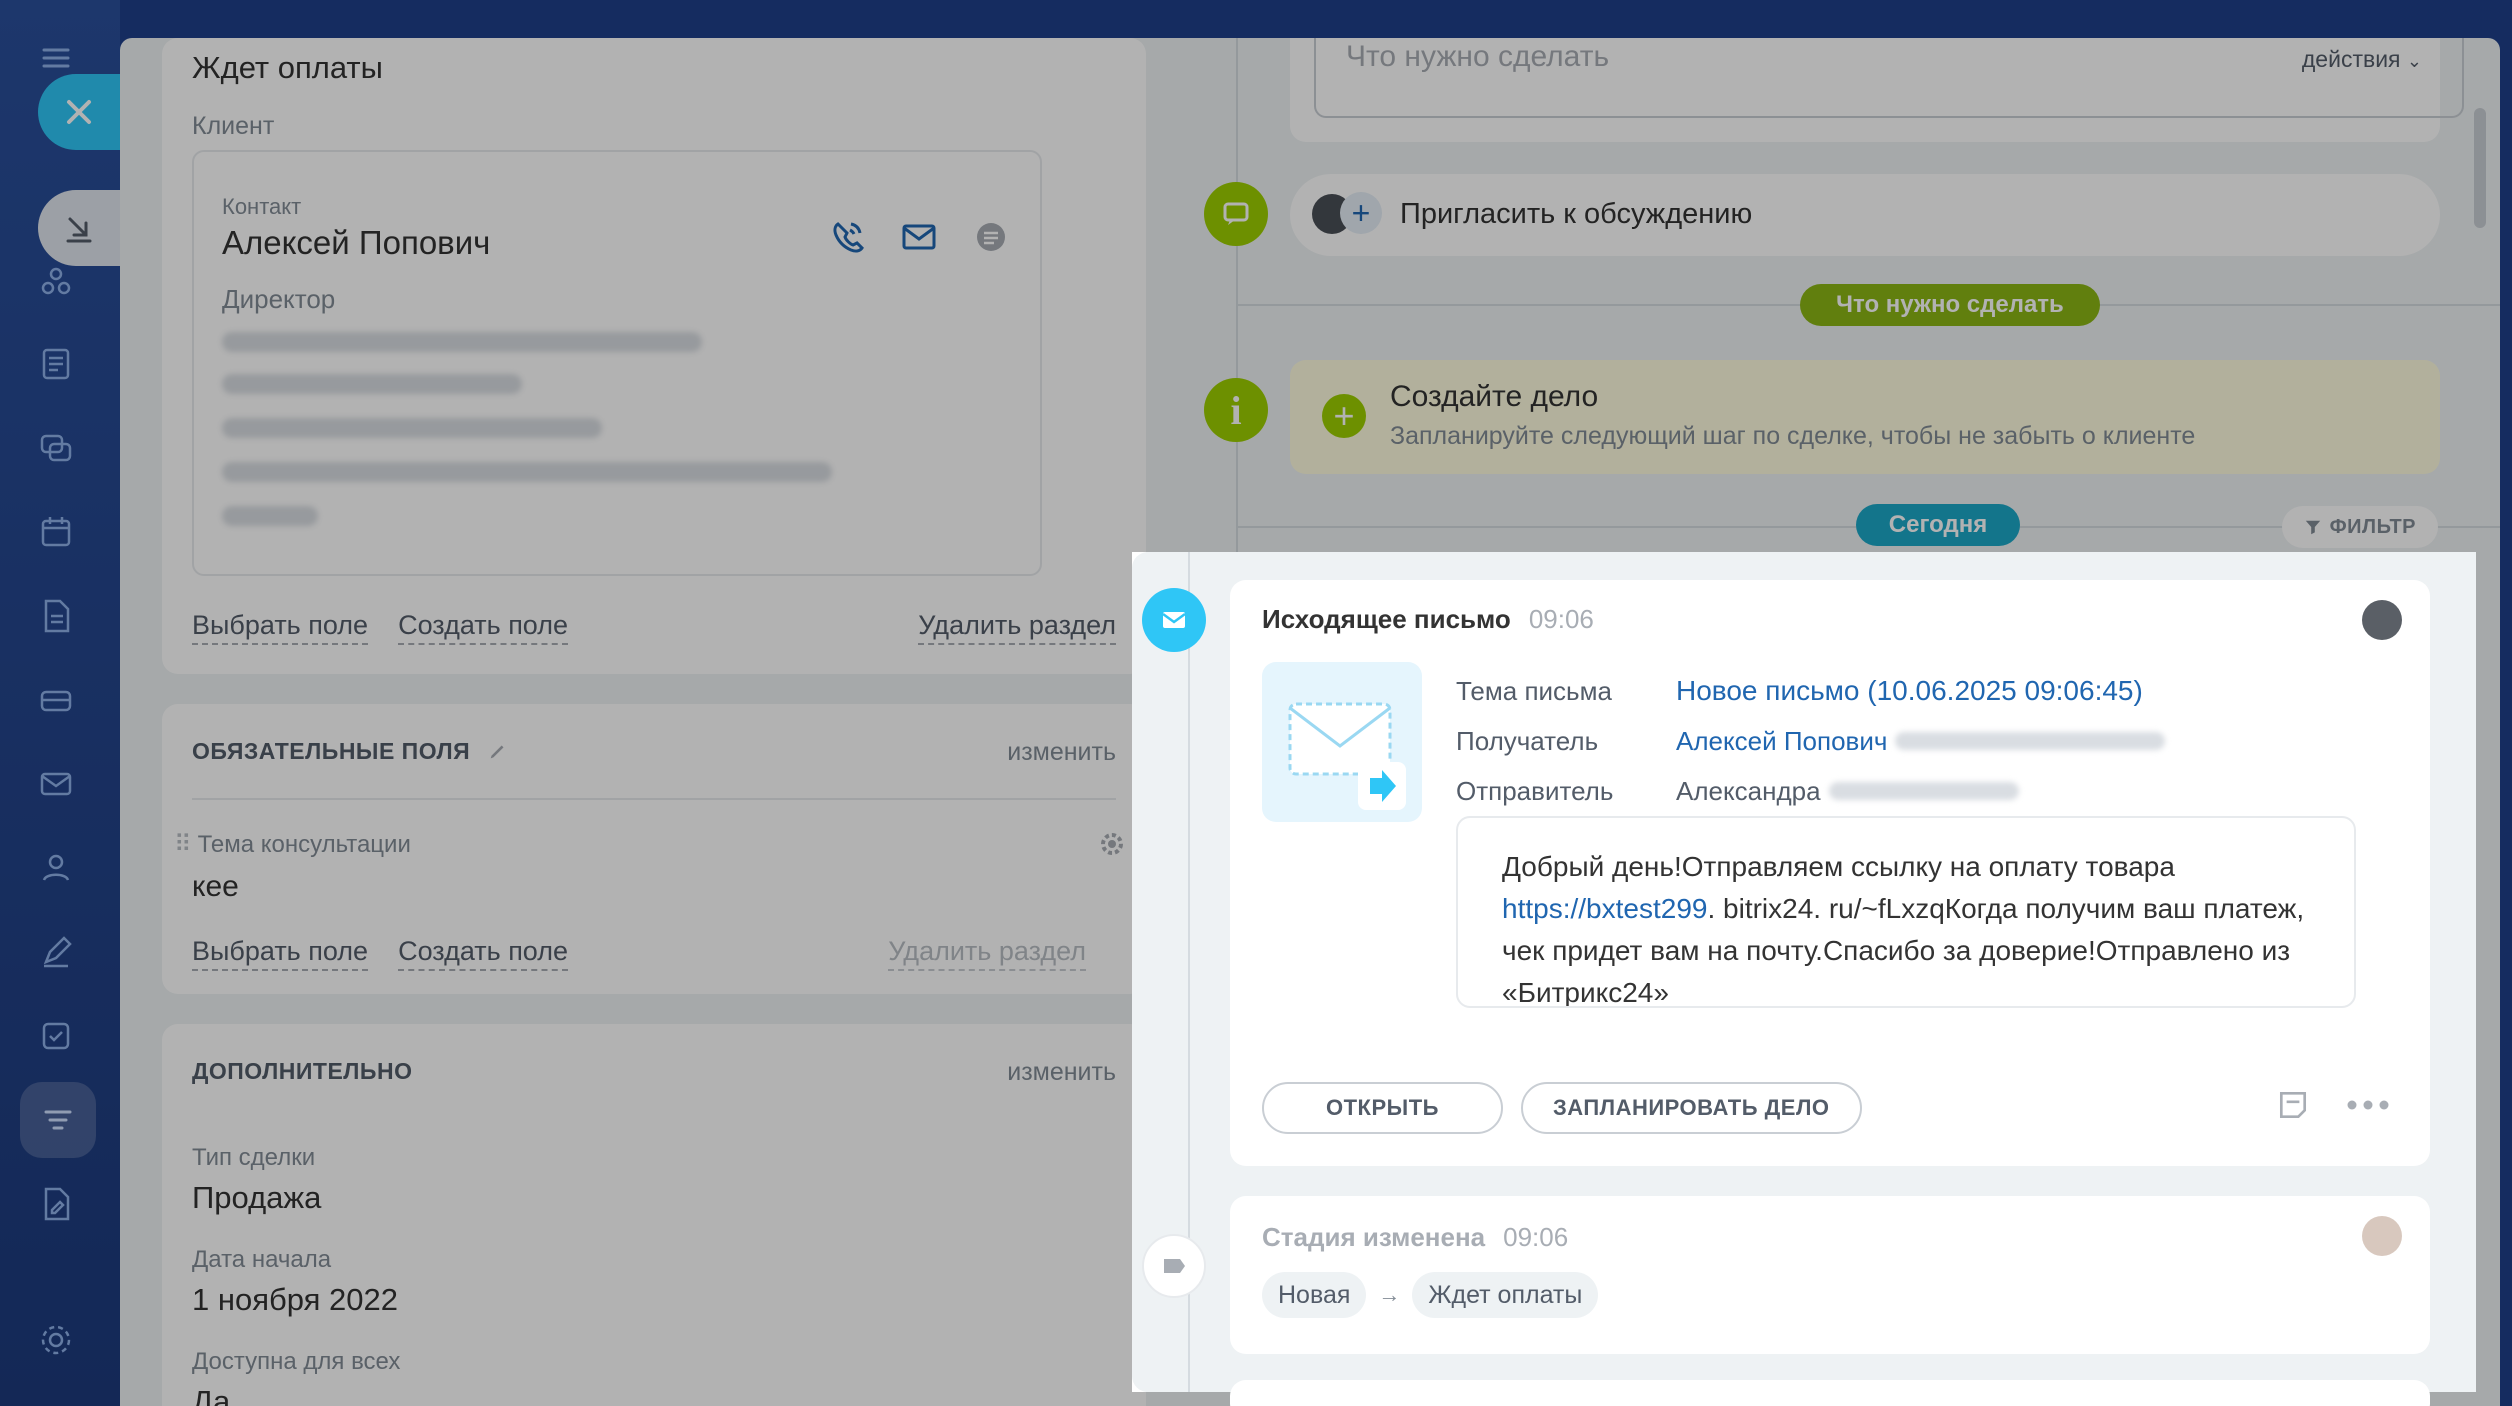 The width and height of the screenshot is (2512, 1406). Describe the element at coordinates (56, 448) in the screenshot. I see `chat-icon` at that location.